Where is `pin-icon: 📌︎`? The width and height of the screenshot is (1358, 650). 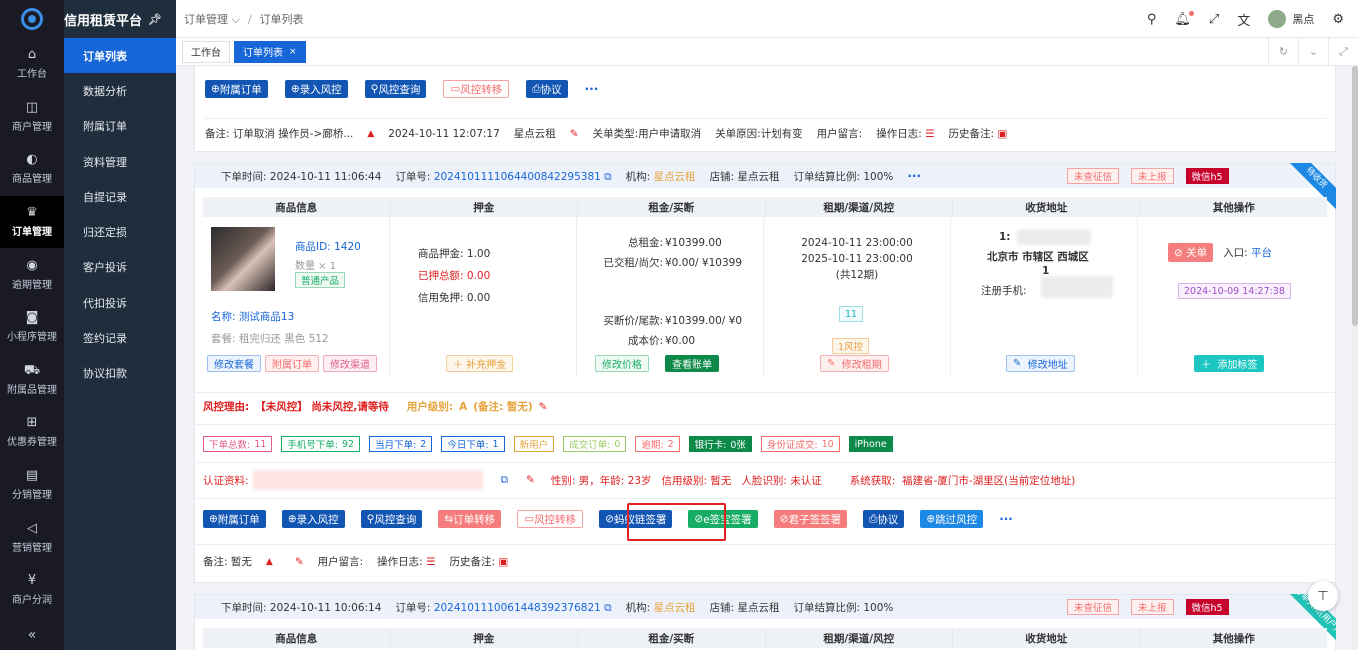
pin-icon: 📌︎ is located at coordinates (155, 19).